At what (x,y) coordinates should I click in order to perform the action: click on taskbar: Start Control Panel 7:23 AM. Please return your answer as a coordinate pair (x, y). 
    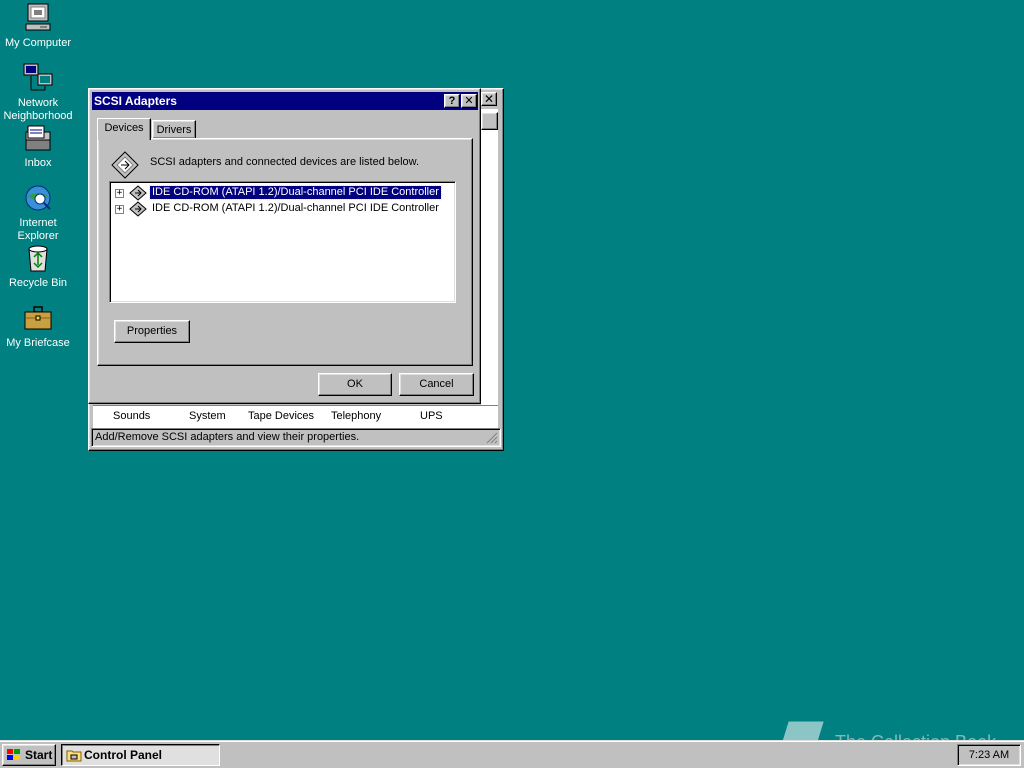
    Looking at the image, I should click on (512, 754).